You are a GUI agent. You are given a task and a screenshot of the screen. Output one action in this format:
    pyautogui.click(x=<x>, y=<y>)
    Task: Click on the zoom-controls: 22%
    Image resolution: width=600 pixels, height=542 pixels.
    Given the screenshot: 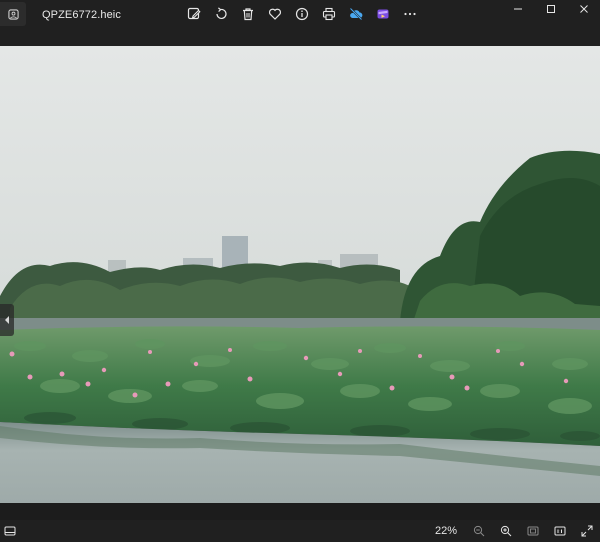 What is the action you would take?
    pyautogui.click(x=517, y=531)
    